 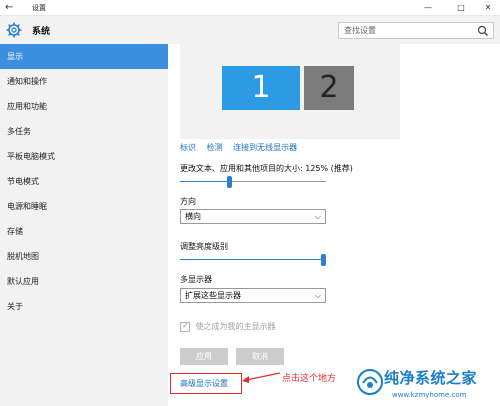 What do you see at coordinates (235, 326) in the screenshot?
I see `main-display-label: 使之成为我的主显示器` at bounding box center [235, 326].